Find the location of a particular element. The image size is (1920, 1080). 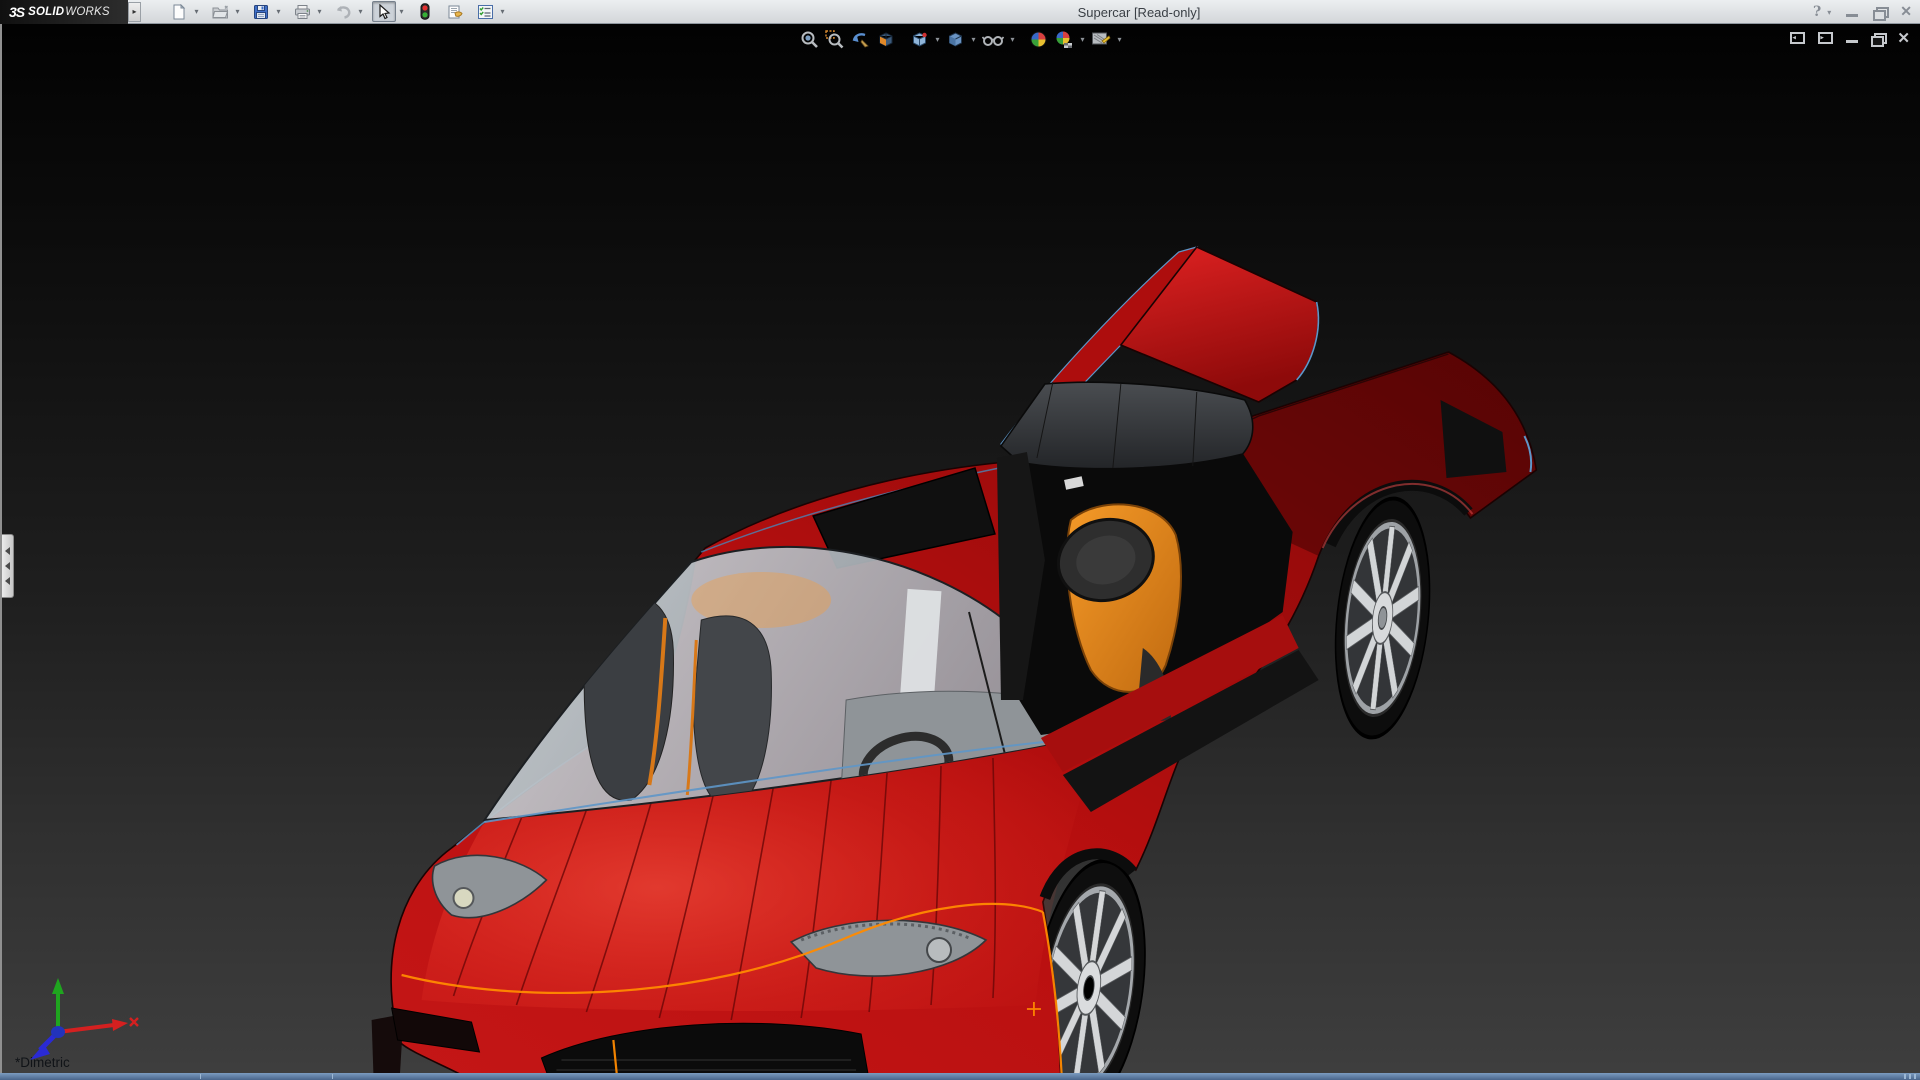

dassault-3s-icon: 3S is located at coordinates (17, 11).